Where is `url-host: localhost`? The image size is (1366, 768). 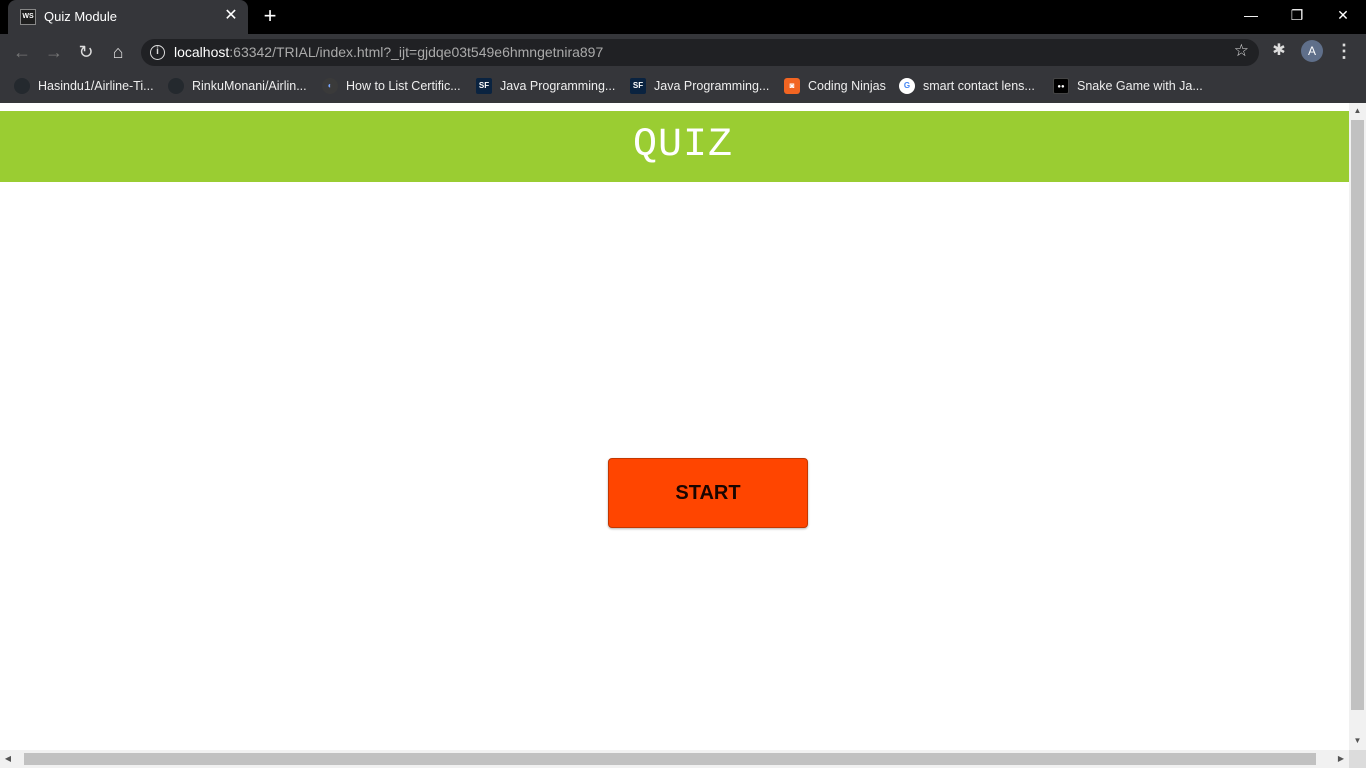 url-host: localhost is located at coordinates (202, 52).